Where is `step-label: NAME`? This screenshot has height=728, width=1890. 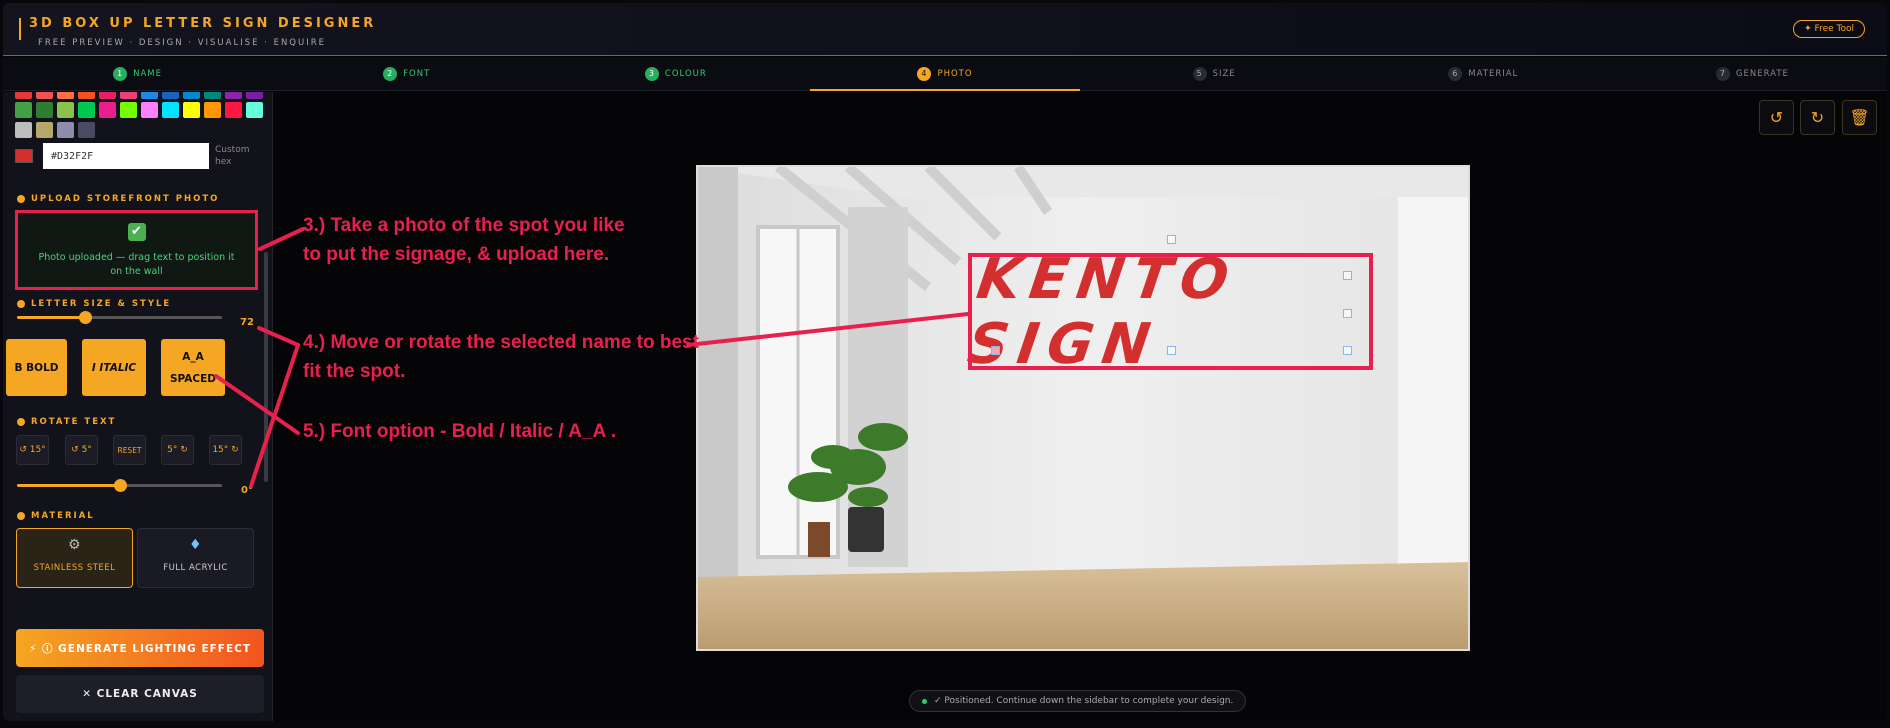 step-label: NAME is located at coordinates (148, 73).